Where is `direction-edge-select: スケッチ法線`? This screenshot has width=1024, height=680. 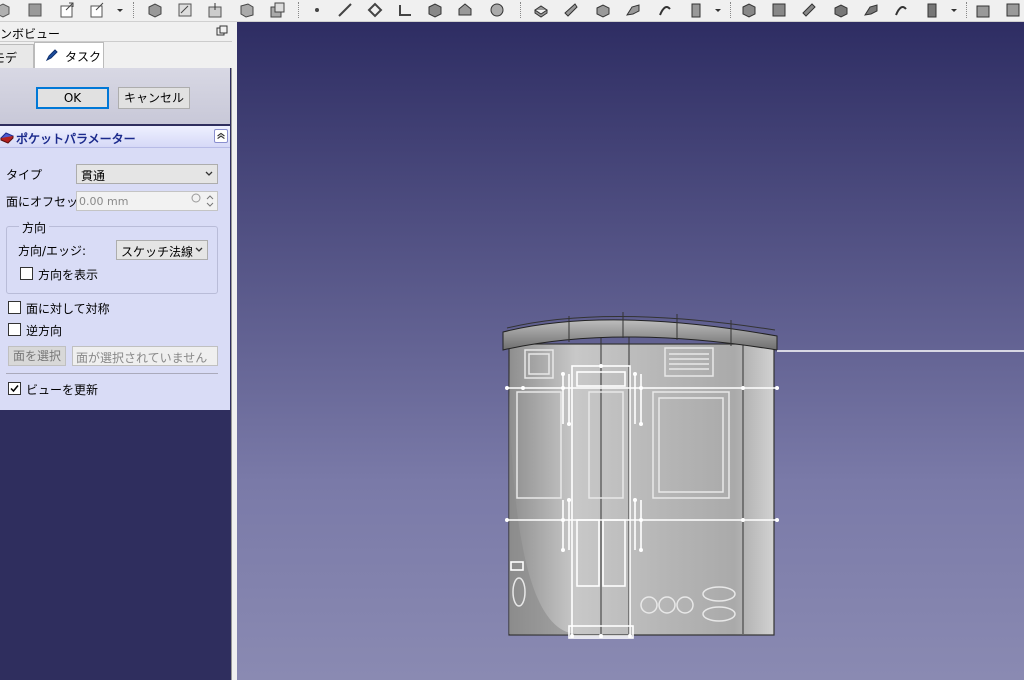
direction-edge-select: スケッチ法線 is located at coordinates (162, 250).